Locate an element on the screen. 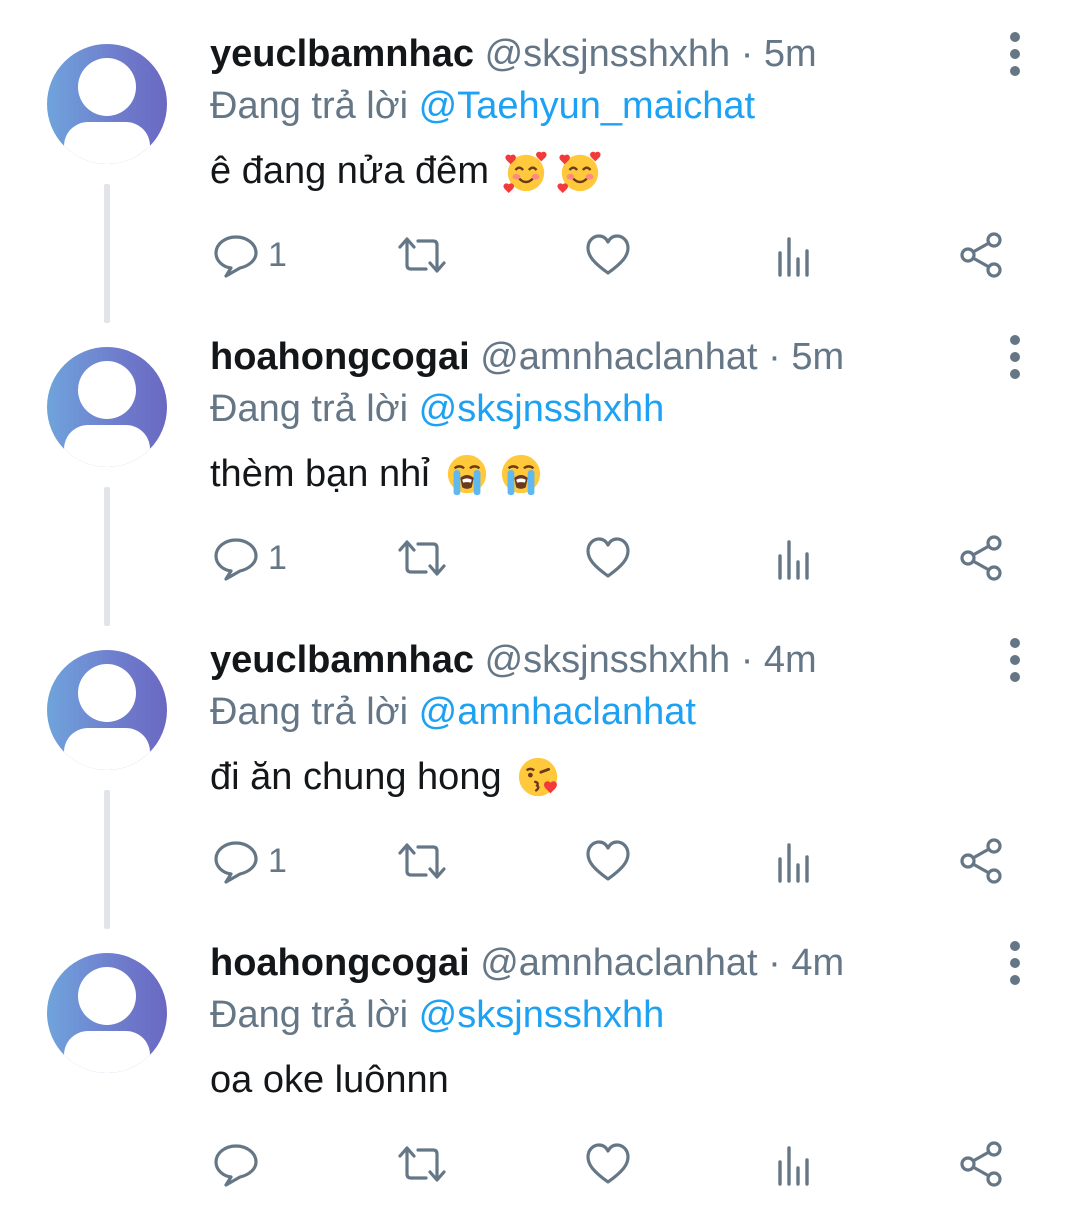  mention-link: @amnhaclanhat is located at coordinates (557, 712).